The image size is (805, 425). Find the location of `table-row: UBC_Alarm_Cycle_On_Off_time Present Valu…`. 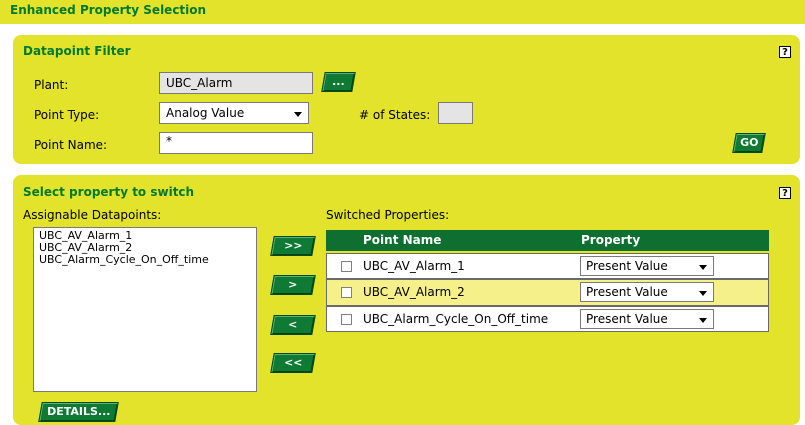

table-row: UBC_Alarm_Cycle_On_Off_time Present Valu… is located at coordinates (547, 319).